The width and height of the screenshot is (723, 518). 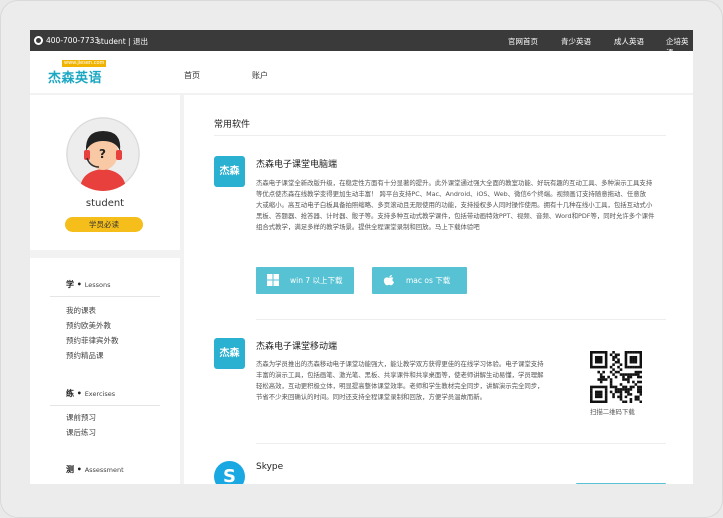 What do you see at coordinates (103, 154) in the screenshot?
I see `avatar: ?` at bounding box center [103, 154].